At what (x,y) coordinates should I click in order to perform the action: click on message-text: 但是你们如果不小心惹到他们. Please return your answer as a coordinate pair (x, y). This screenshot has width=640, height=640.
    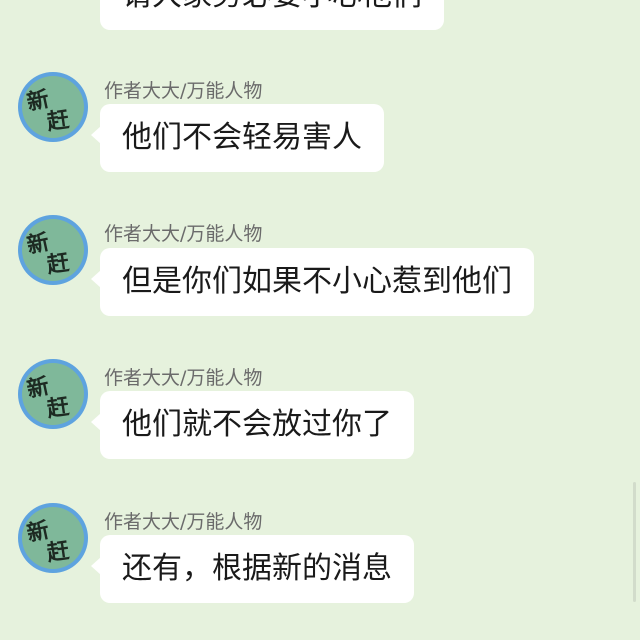
    Looking at the image, I should click on (317, 281).